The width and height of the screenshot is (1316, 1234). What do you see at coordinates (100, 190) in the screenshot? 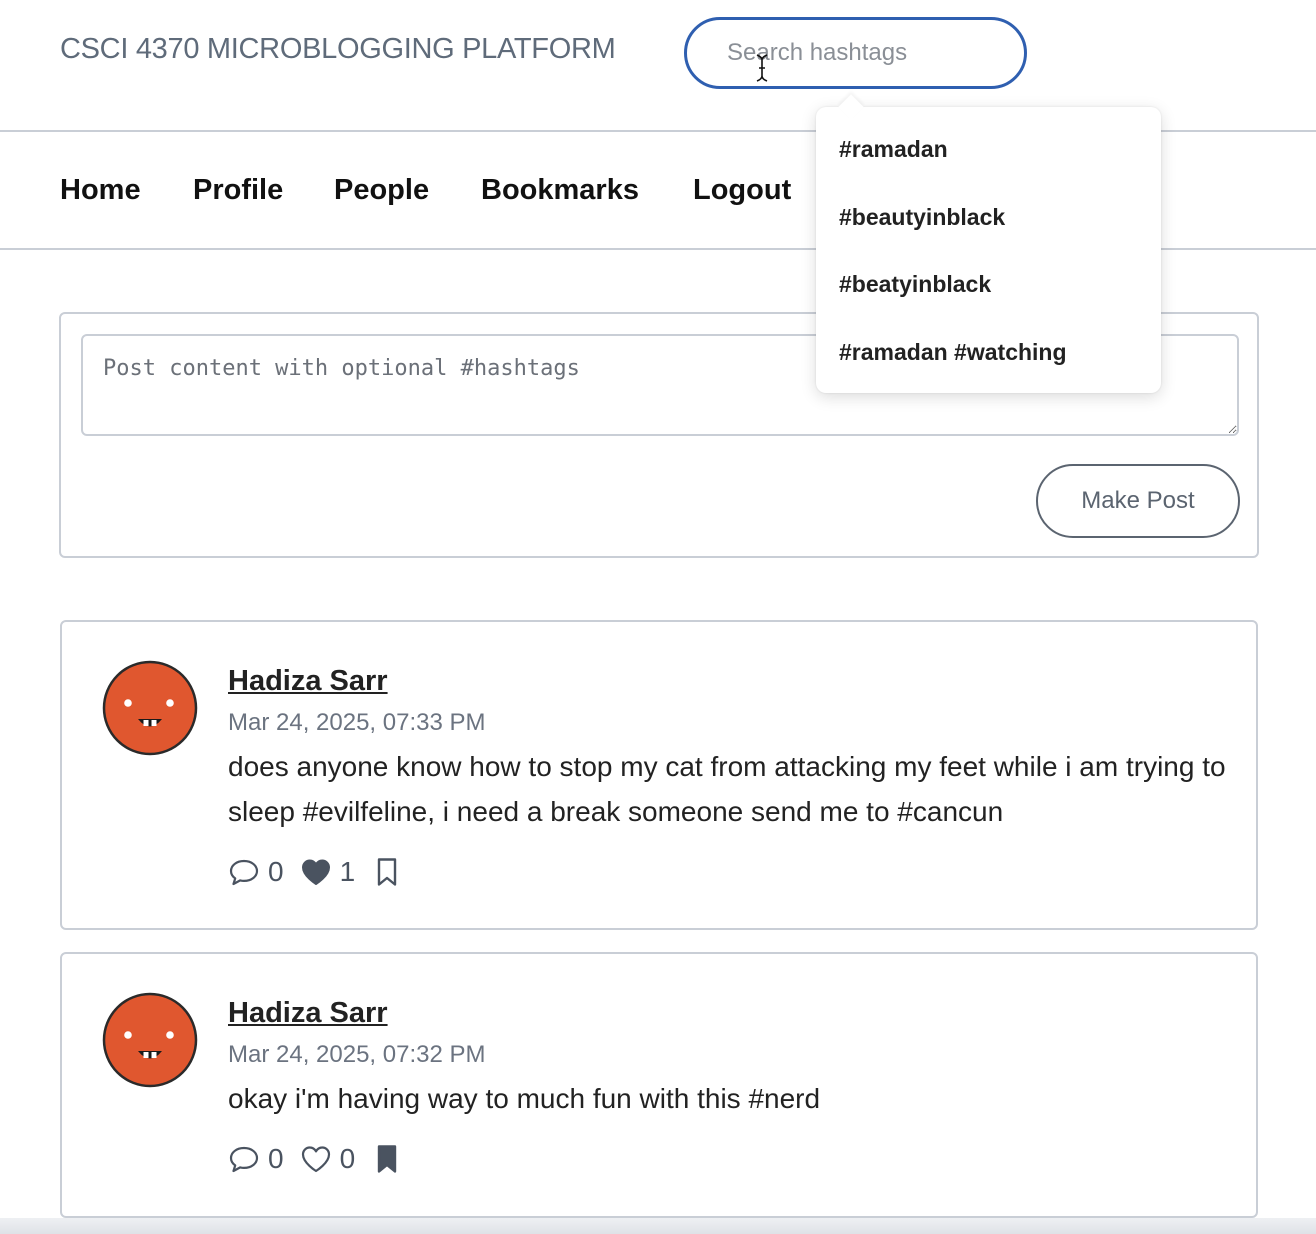
I see `nav-home-link: Home` at bounding box center [100, 190].